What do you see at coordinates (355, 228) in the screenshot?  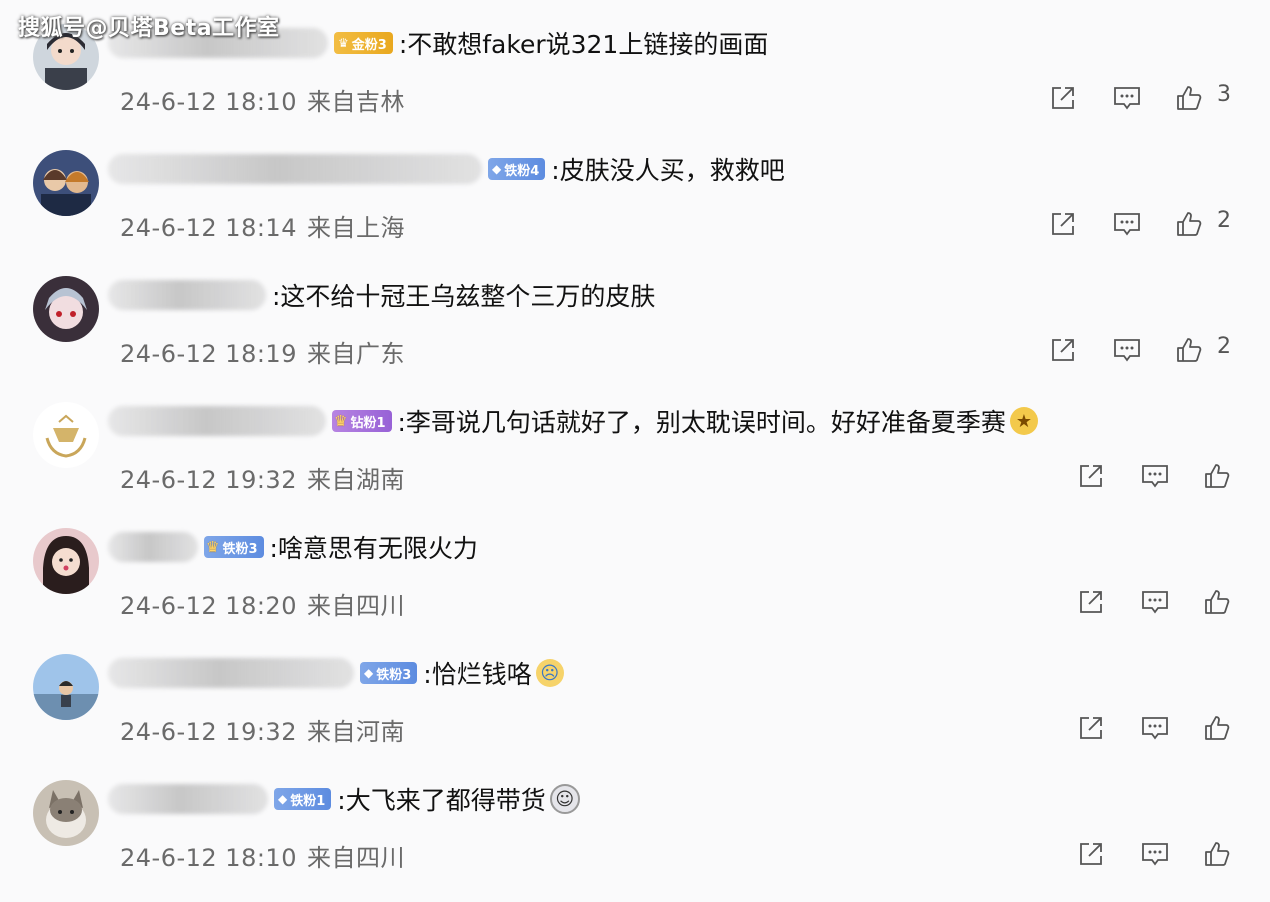 I see `comment-location: 来自上海` at bounding box center [355, 228].